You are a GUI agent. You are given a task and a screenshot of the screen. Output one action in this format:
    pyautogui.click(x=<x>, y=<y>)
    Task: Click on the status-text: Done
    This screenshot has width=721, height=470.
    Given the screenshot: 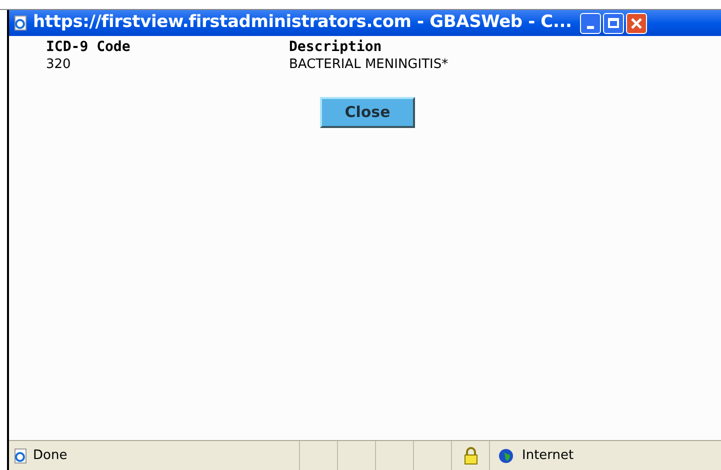 What is the action you would take?
    pyautogui.click(x=50, y=455)
    